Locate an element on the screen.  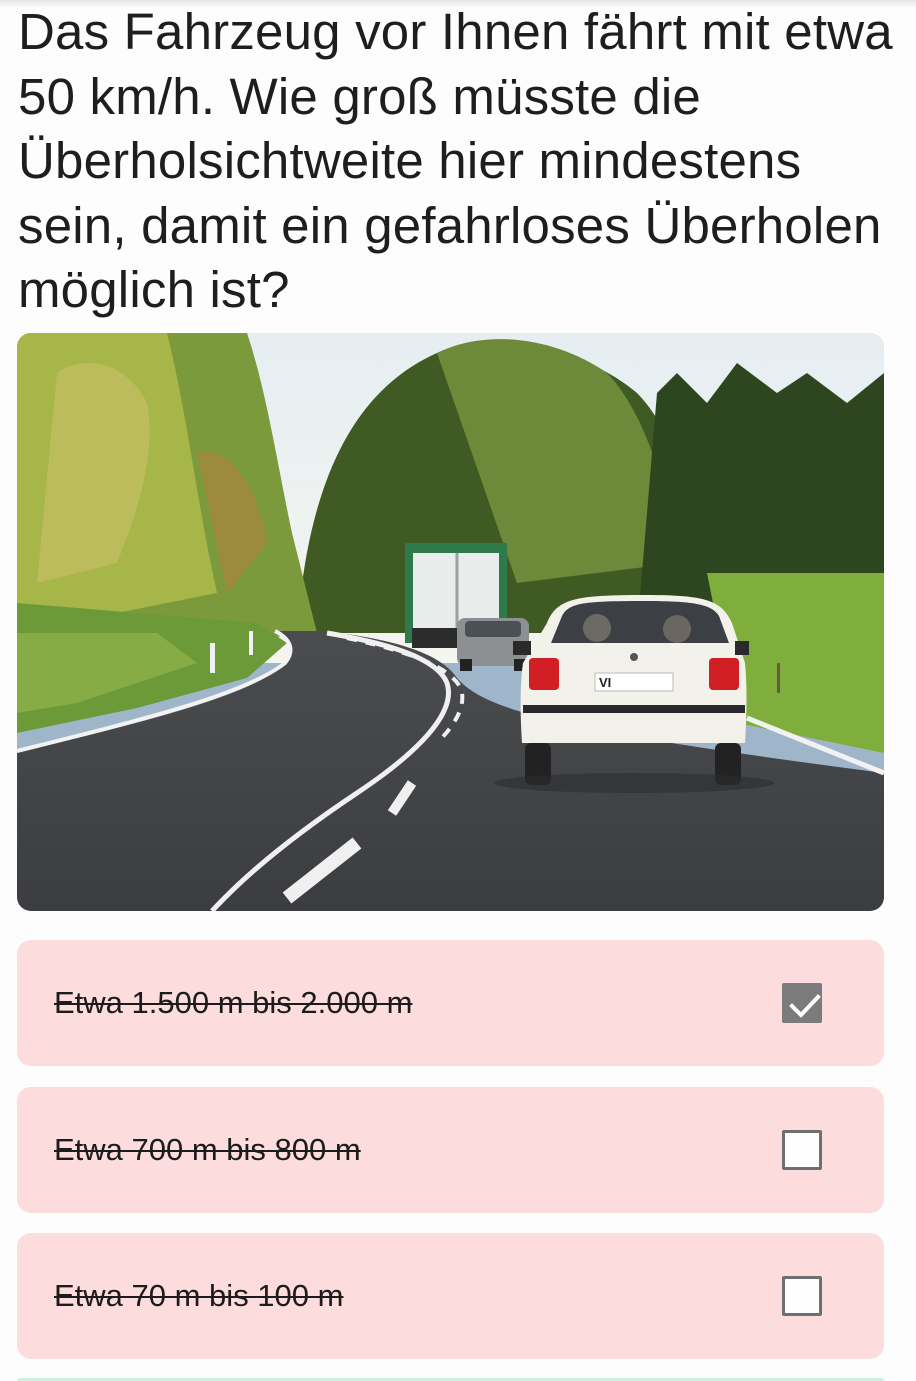
answer-option-1: Etwa 1.500 m bis 2.000 m is located at coordinates (450, 1003).